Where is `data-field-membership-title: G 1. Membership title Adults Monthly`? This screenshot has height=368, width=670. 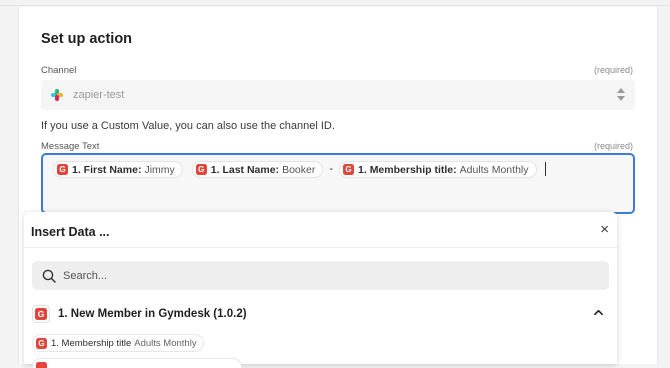 data-field-membership-title: G 1. Membership title Adults Monthly is located at coordinates (118, 343).